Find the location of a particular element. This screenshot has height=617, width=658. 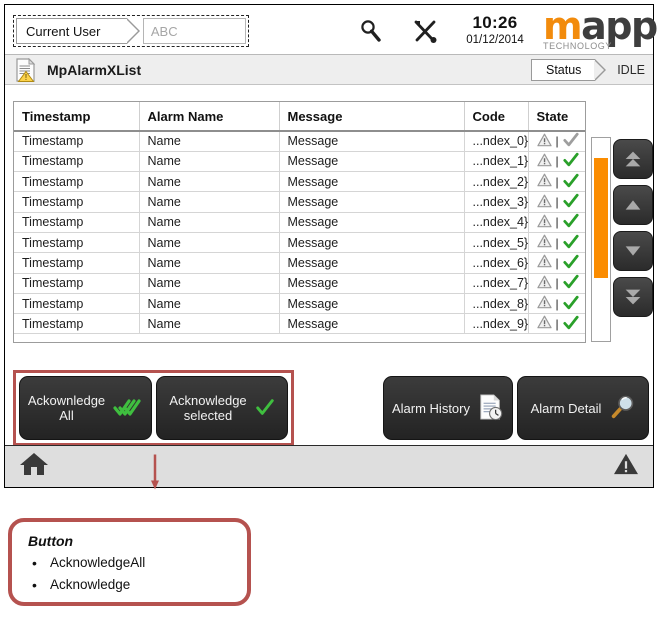

cell-code: ...ndex_6} is located at coordinates (496, 263).